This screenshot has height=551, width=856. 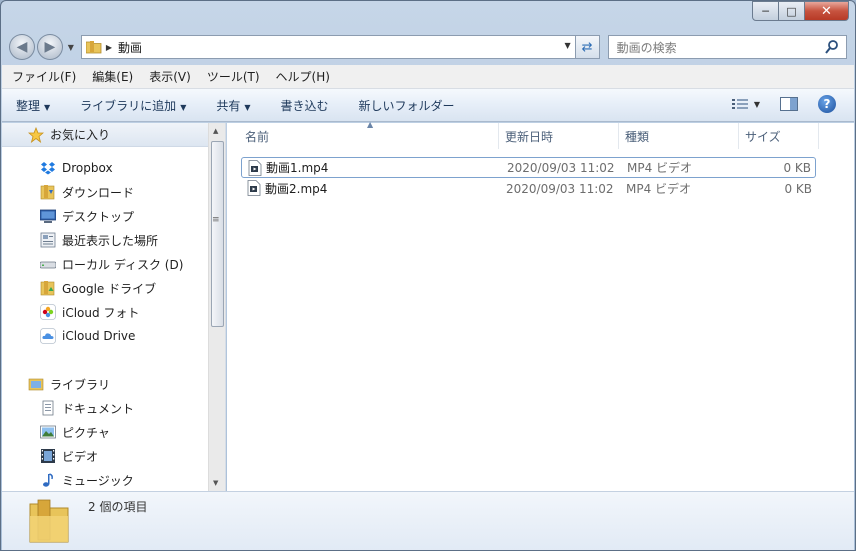 I want to click on forward-arrow-icon: ▶, so click(x=50, y=47).